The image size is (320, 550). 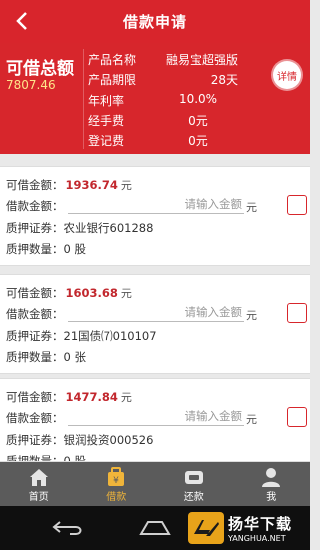 I want to click on available-amount: 可借金额： 1936.74 元, so click(x=69, y=185).